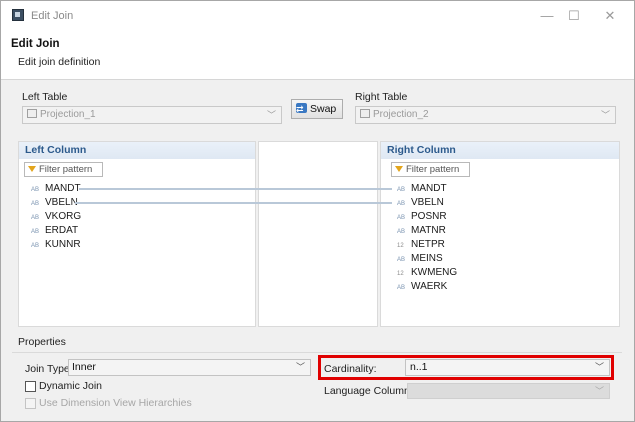 The image size is (635, 422). I want to click on join-type-value: Inner, so click(84, 367).